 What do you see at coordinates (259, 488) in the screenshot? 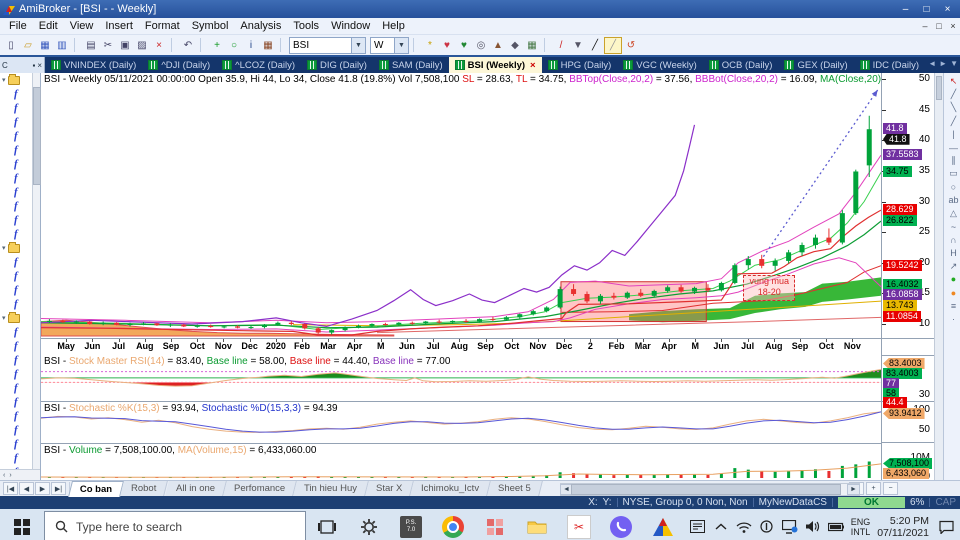
I see `sheet-tab-perfomance: Perfomance` at bounding box center [259, 488].